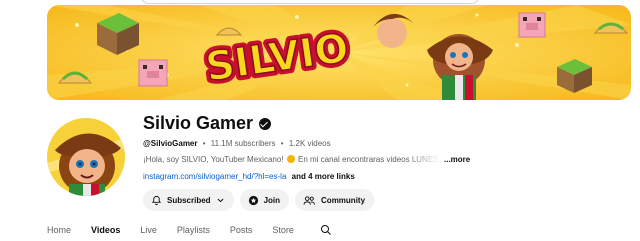 The height and width of the screenshot is (241, 640). I want to click on channel-actions: Subscribed Join Community, so click(259, 200).